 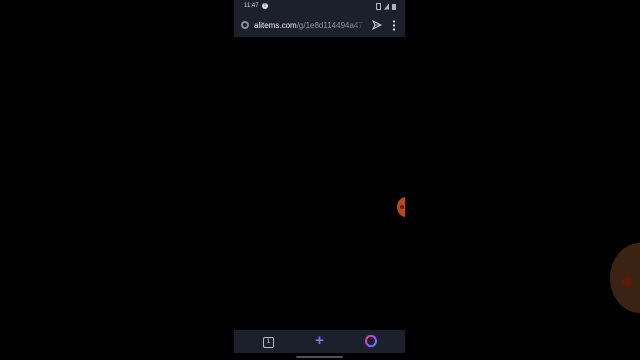 What do you see at coordinates (245, 25) in the screenshot?
I see `site-info-icon` at bounding box center [245, 25].